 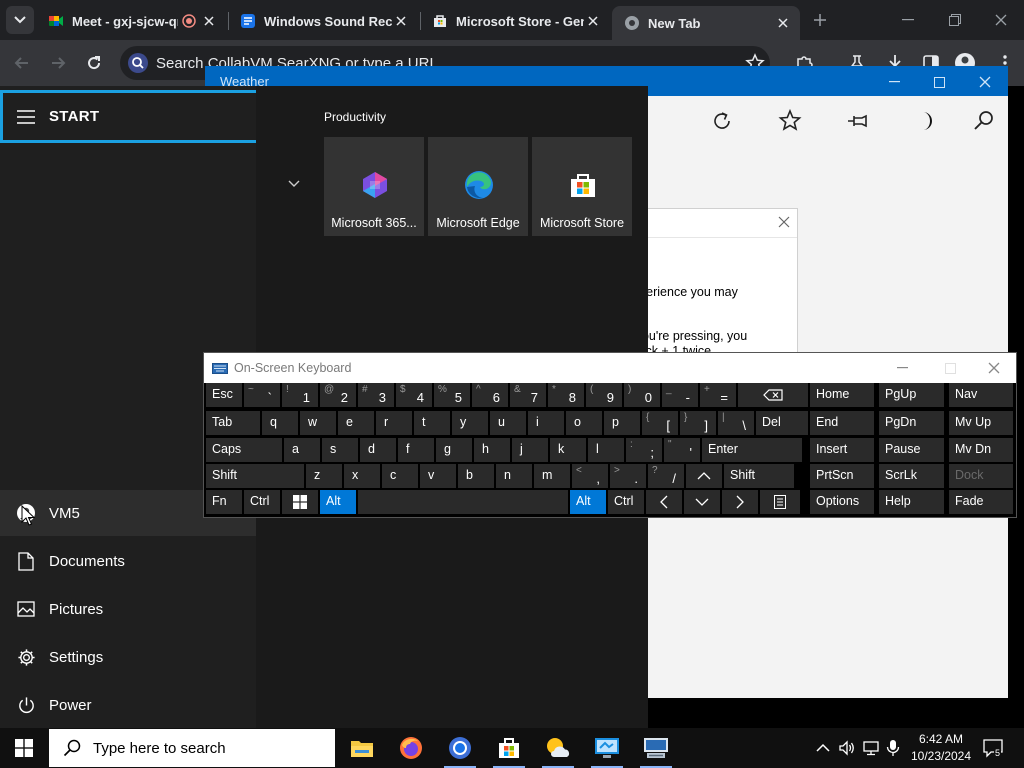 What do you see at coordinates (128, 609) in the screenshot?
I see `start-item-pictures: Pictures` at bounding box center [128, 609].